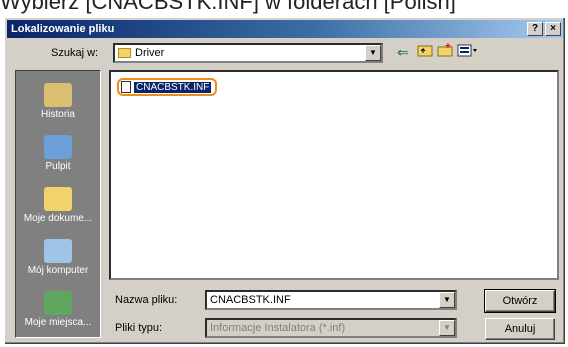  I want to click on list-item: CNACBSTK.INF, so click(167, 87).